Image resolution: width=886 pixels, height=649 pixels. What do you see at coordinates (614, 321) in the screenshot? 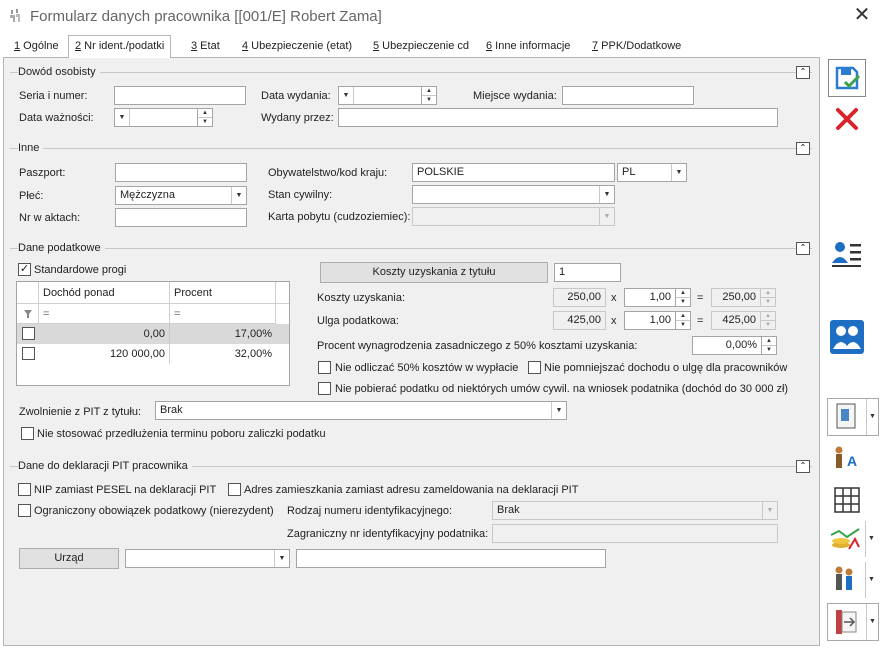
I see `times-sign: x` at bounding box center [614, 321].